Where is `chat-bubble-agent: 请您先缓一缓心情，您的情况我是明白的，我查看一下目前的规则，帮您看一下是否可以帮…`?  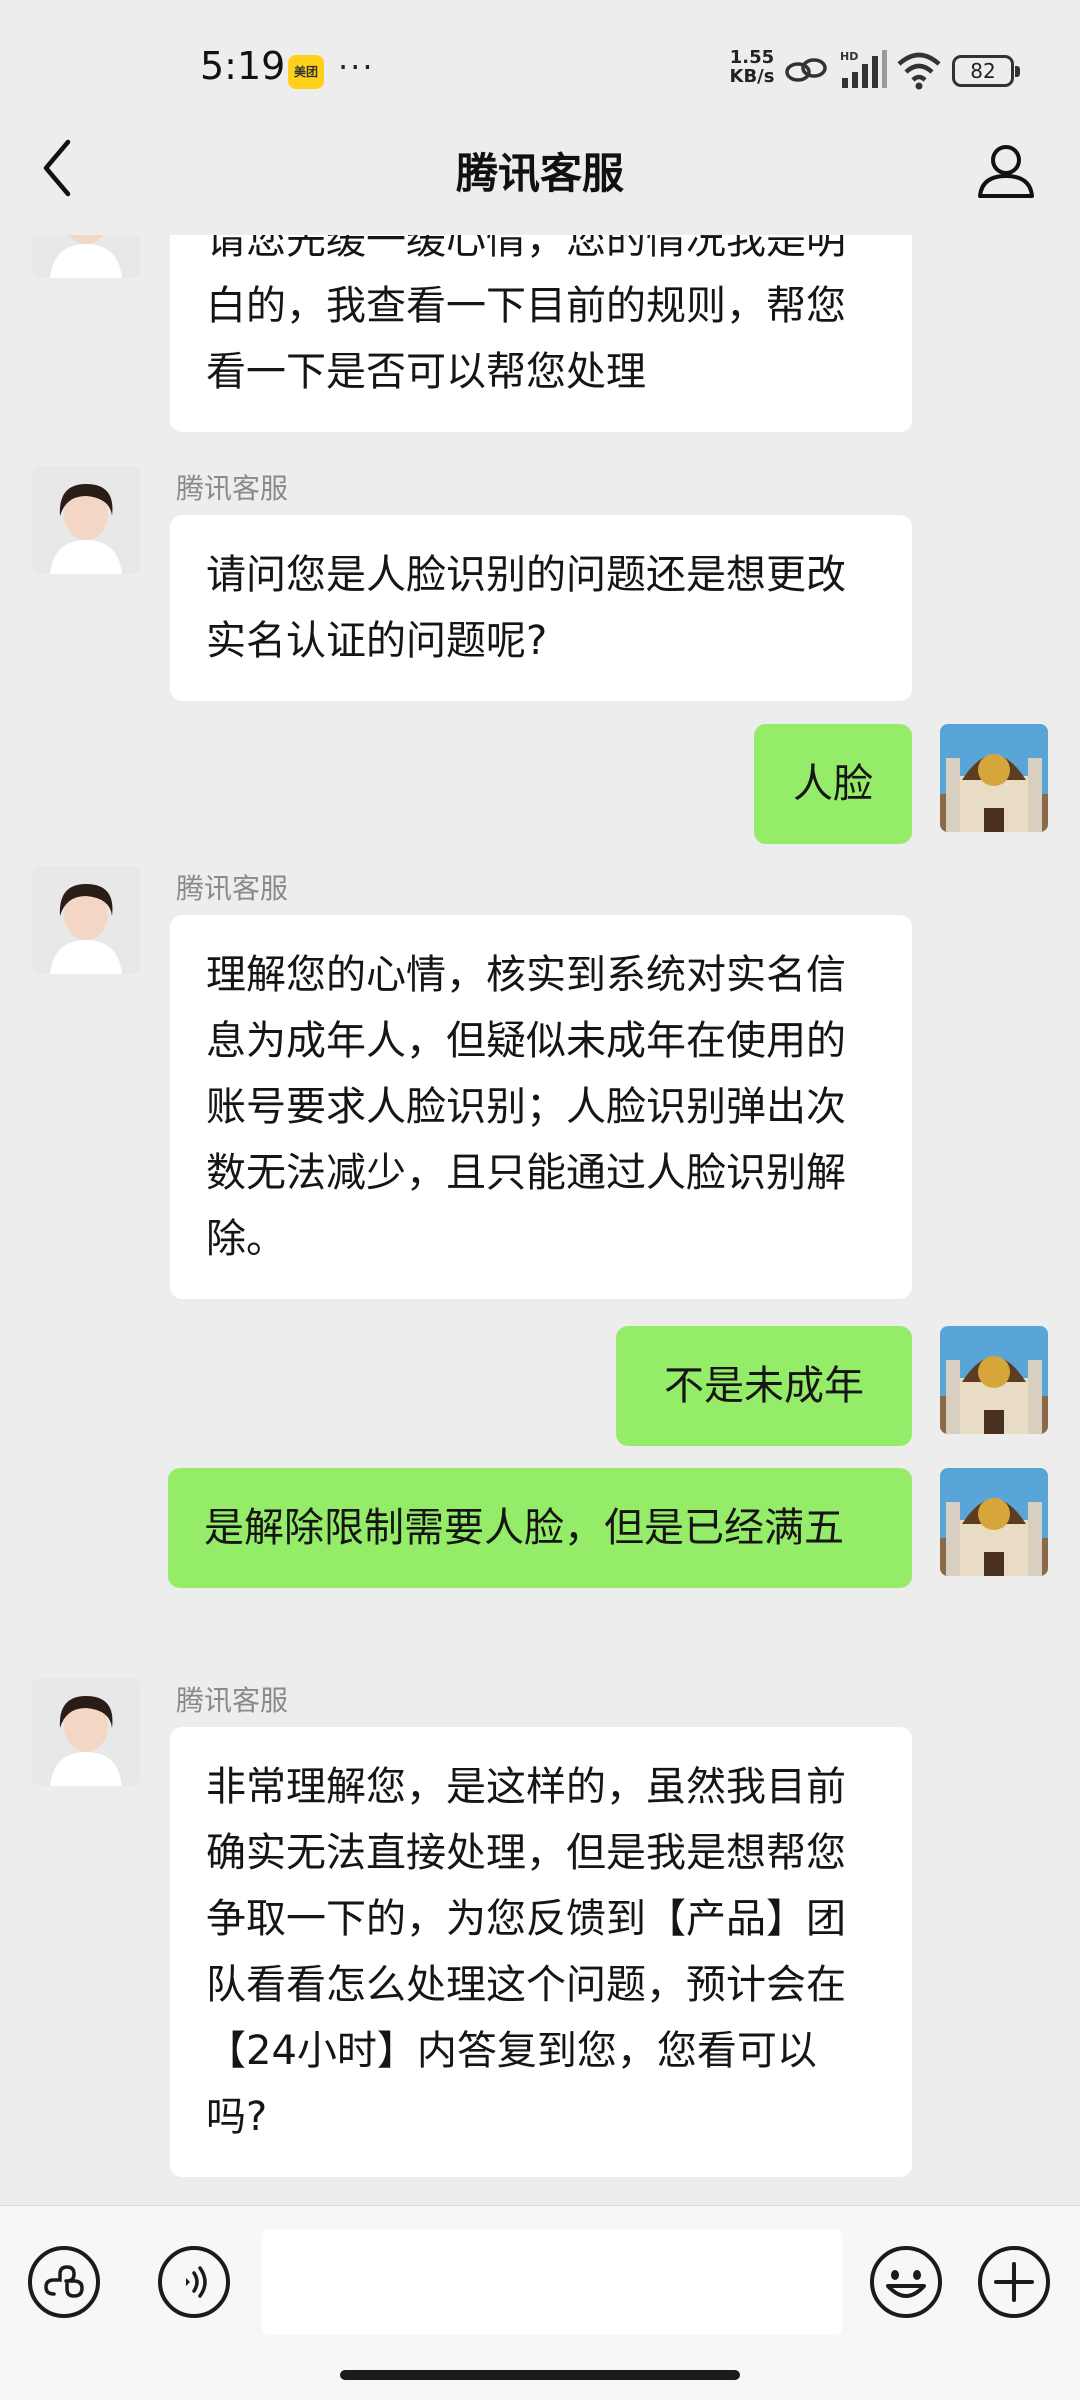 chat-bubble-agent: 请您先缓一缓心情，您的情况我是明白的，我查看一下目前的规则，帮您看一下是否可以帮… is located at coordinates (541, 333).